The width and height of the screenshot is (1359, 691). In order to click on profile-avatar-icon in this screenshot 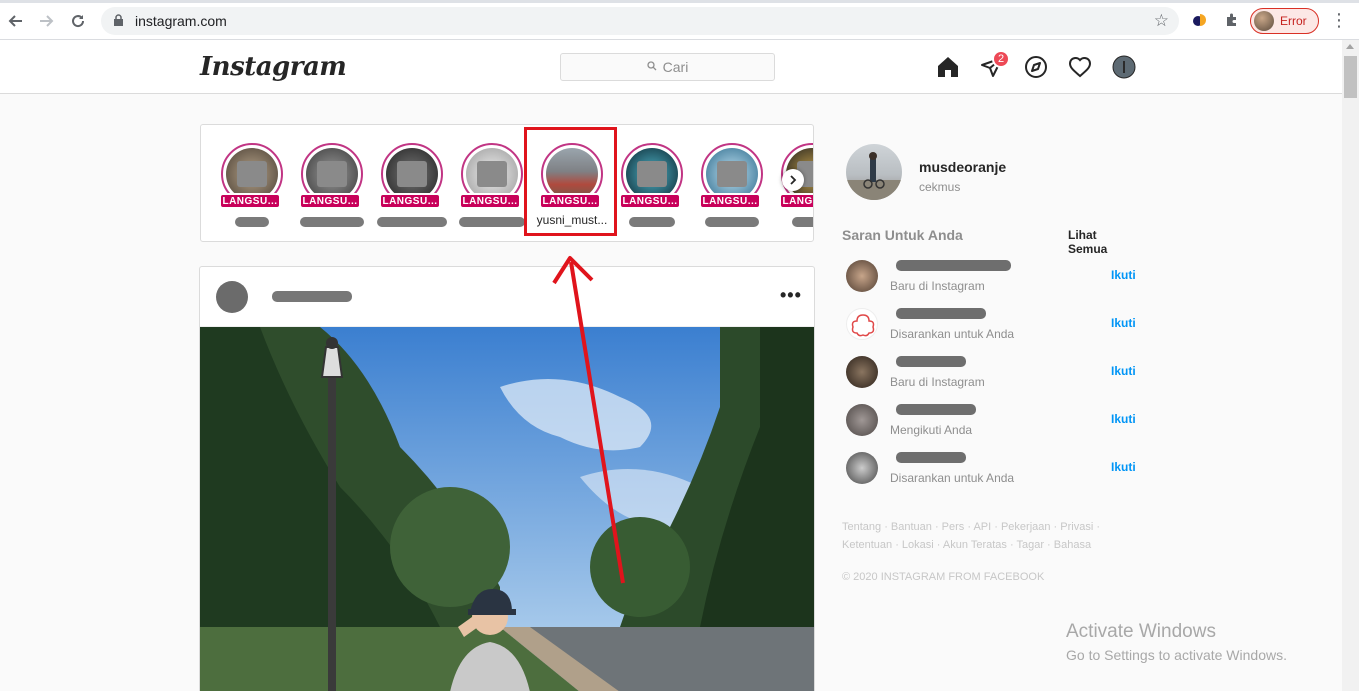, I will do `click(1264, 21)`.